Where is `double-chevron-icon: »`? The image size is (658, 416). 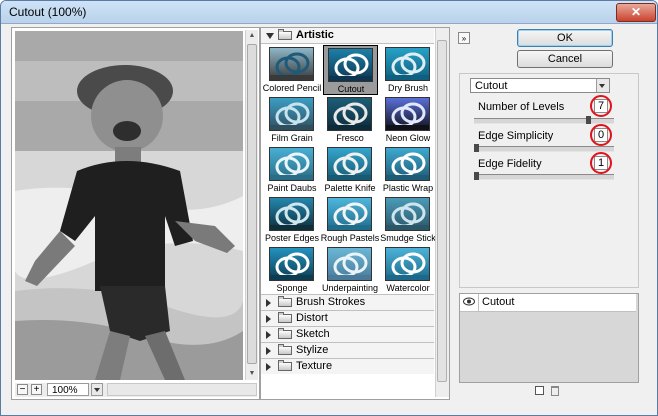
double-chevron-icon: » is located at coordinates (464, 38).